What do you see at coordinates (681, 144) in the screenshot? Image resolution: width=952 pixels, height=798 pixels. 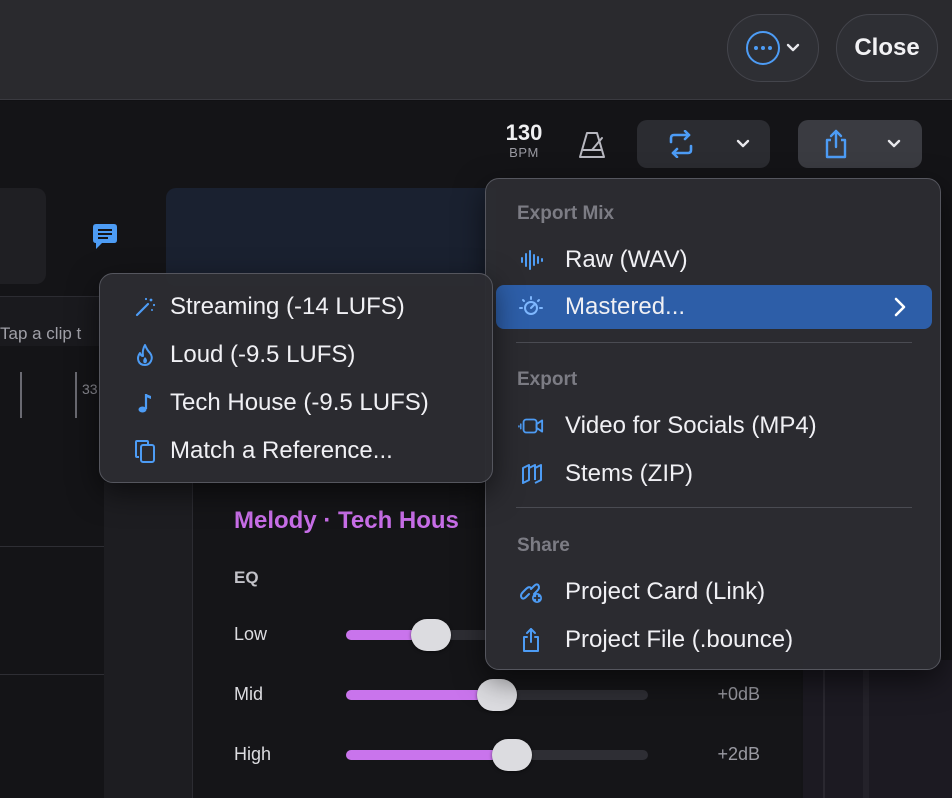 I see `loop-icon` at bounding box center [681, 144].